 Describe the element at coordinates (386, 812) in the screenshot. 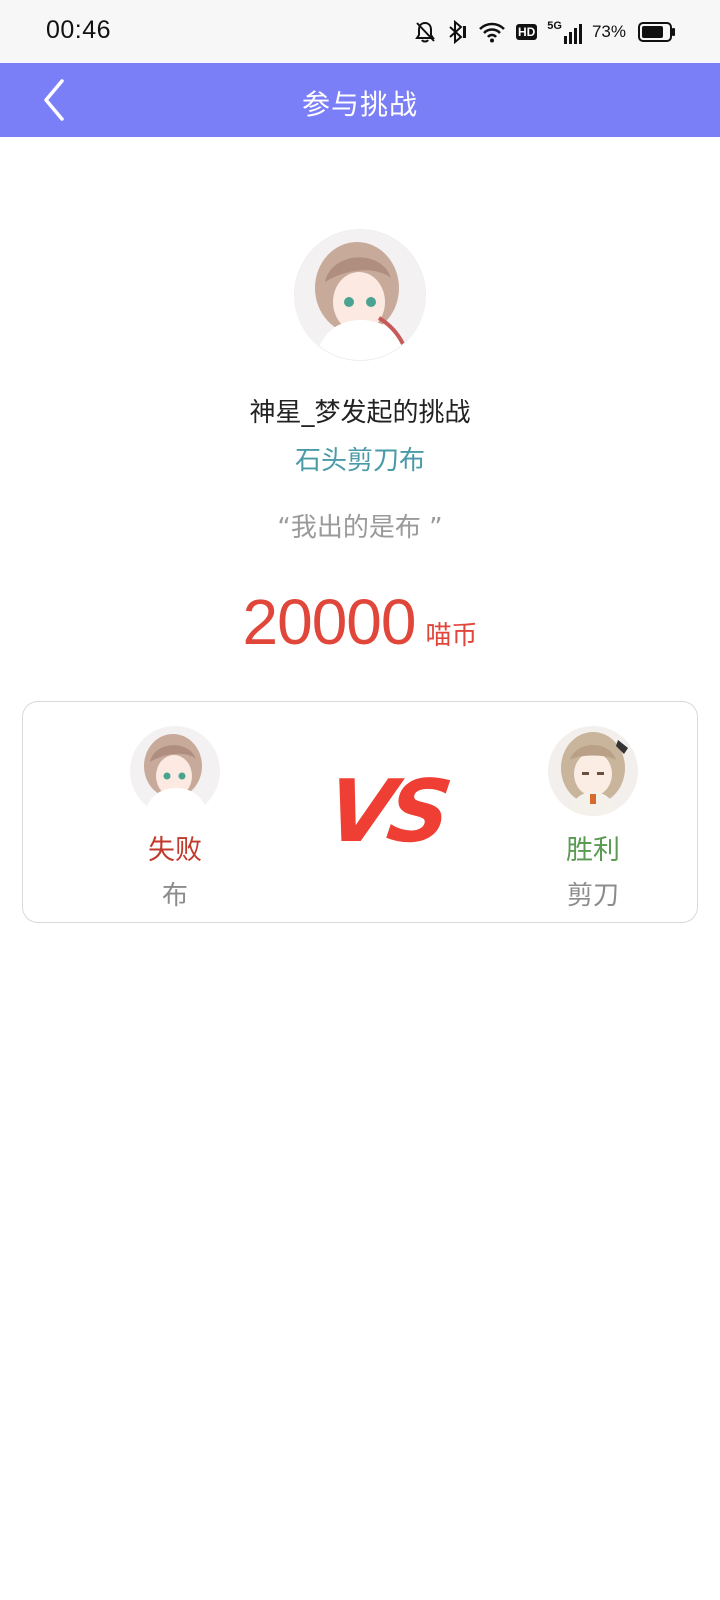

I see `vs-label: VS` at that location.